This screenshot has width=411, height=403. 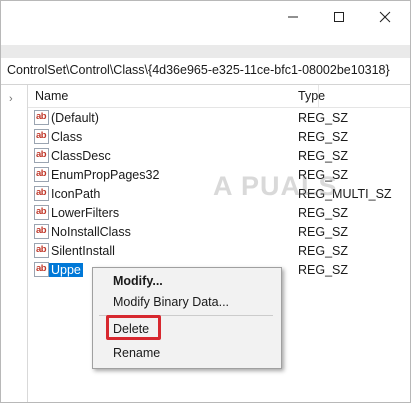 What do you see at coordinates (105, 175) in the screenshot?
I see `value-name: EnumPropPages32` at bounding box center [105, 175].